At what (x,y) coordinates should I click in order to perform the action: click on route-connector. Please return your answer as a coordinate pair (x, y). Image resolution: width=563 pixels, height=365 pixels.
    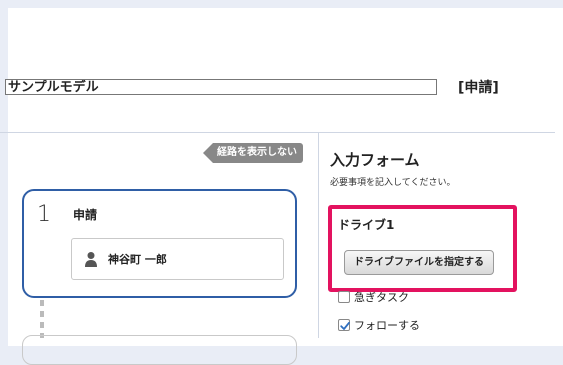
    Looking at the image, I should click on (42, 319).